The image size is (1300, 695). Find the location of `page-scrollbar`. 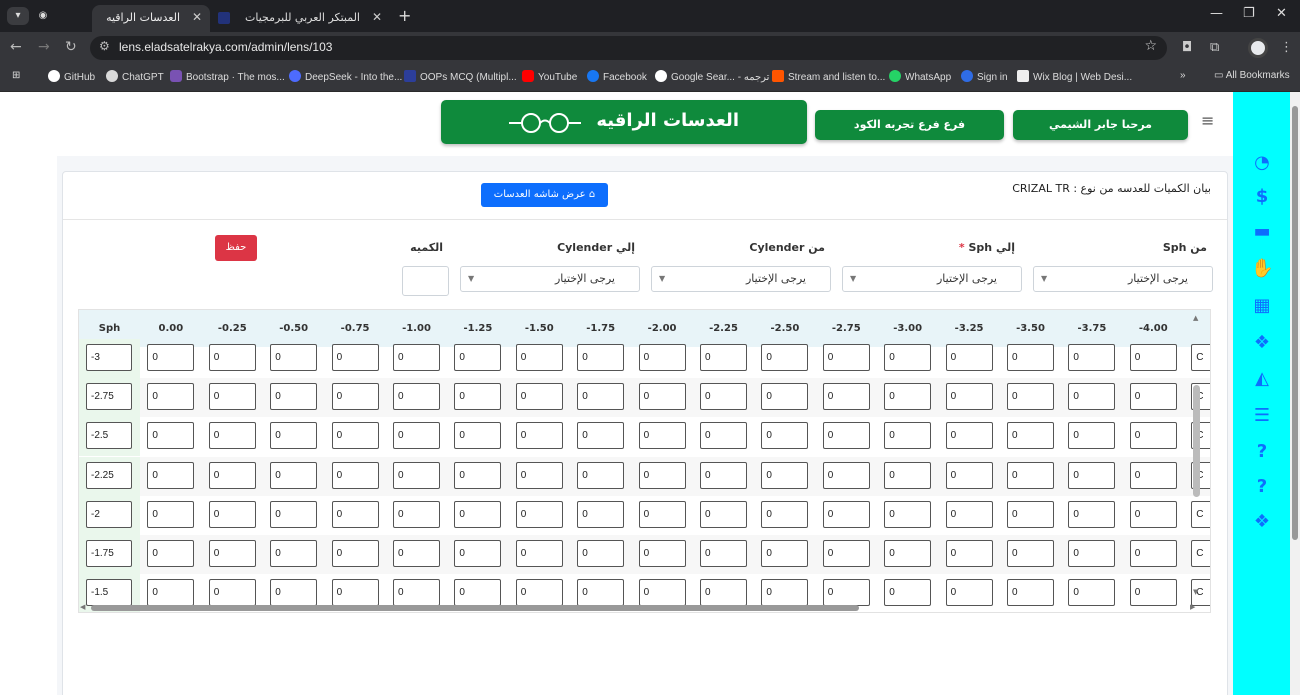

page-scrollbar is located at coordinates (1295, 393).